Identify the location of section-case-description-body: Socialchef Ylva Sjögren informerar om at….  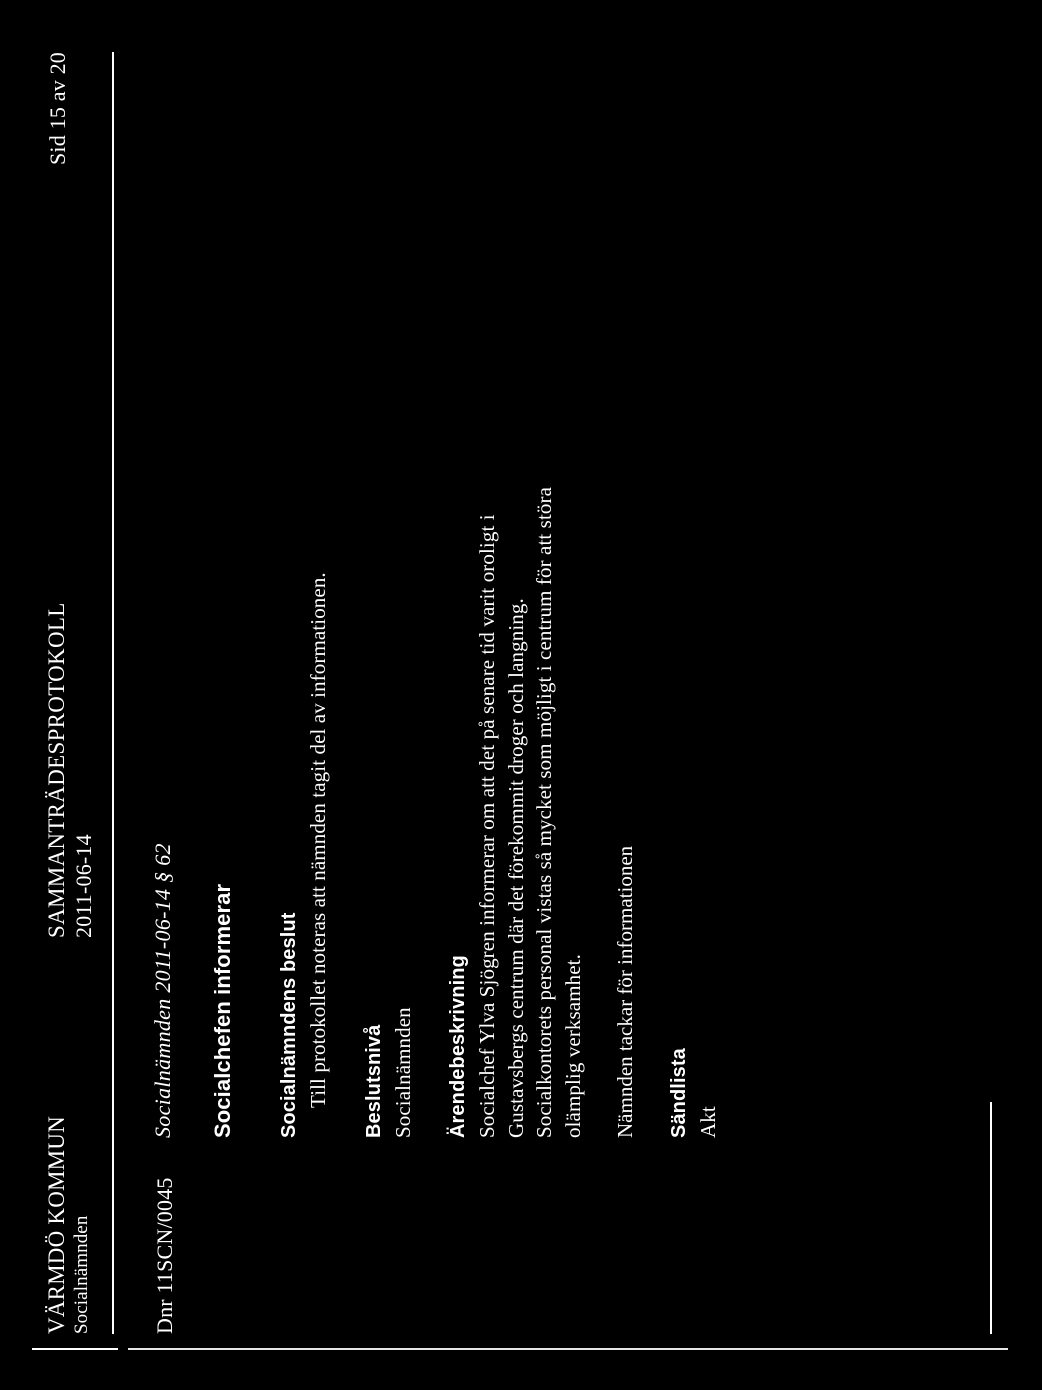
(530, 698).